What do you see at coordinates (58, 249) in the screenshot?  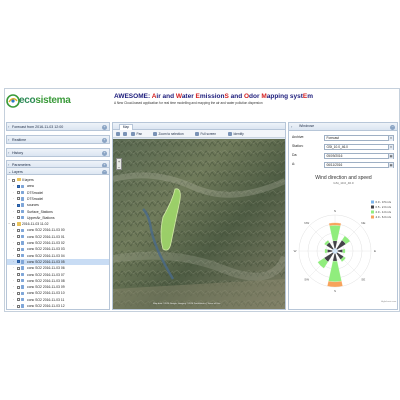 I see `tree-layer-item: · conc SO2 2016-11-03 03` at bounding box center [58, 249].